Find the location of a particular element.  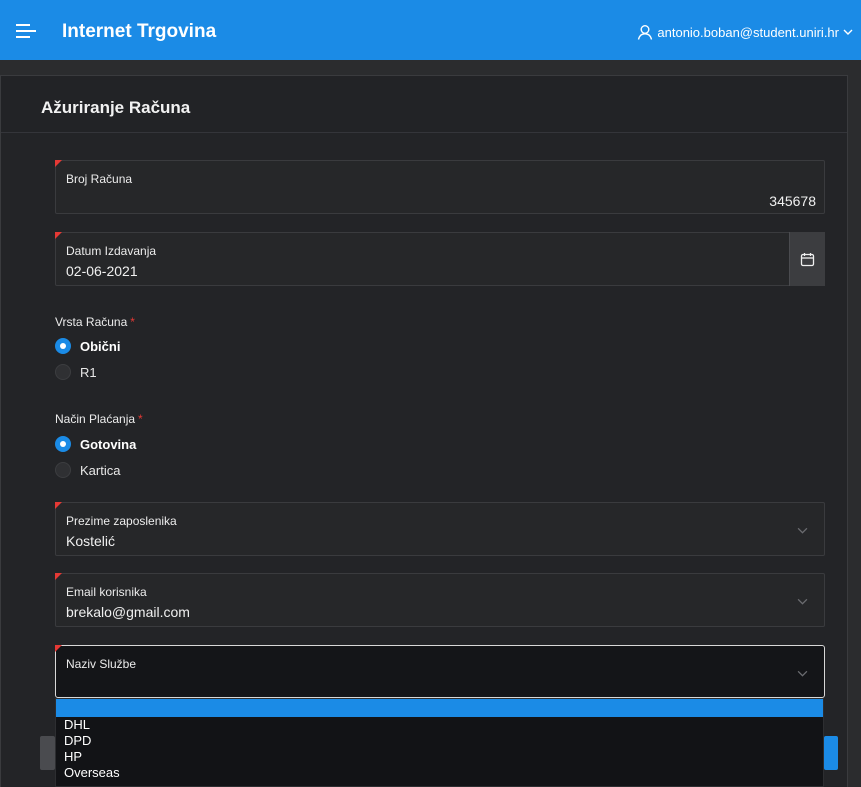

dropdown-option-dhl: DHL is located at coordinates (439, 725).